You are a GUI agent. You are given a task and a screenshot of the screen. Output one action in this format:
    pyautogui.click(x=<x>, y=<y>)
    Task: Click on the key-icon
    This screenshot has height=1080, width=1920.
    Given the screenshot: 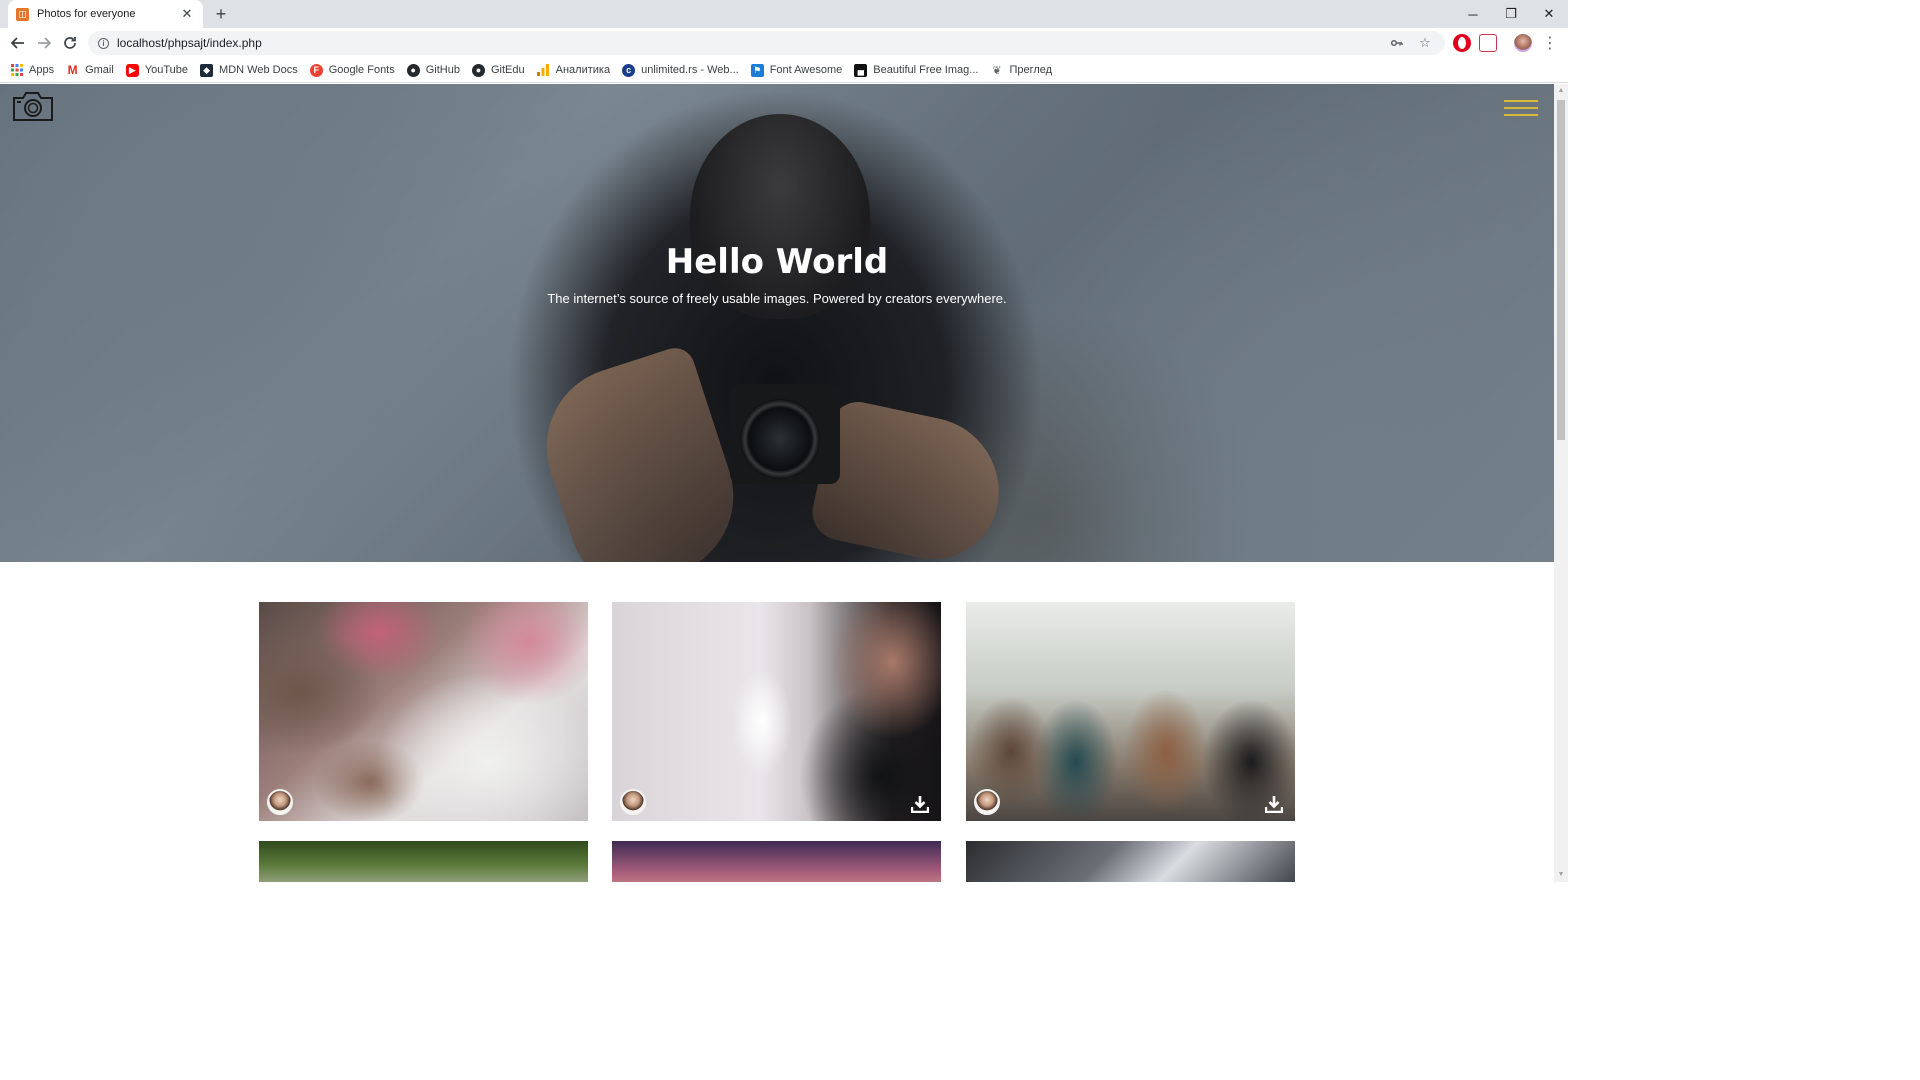 What is the action you would take?
    pyautogui.click(x=1397, y=43)
    